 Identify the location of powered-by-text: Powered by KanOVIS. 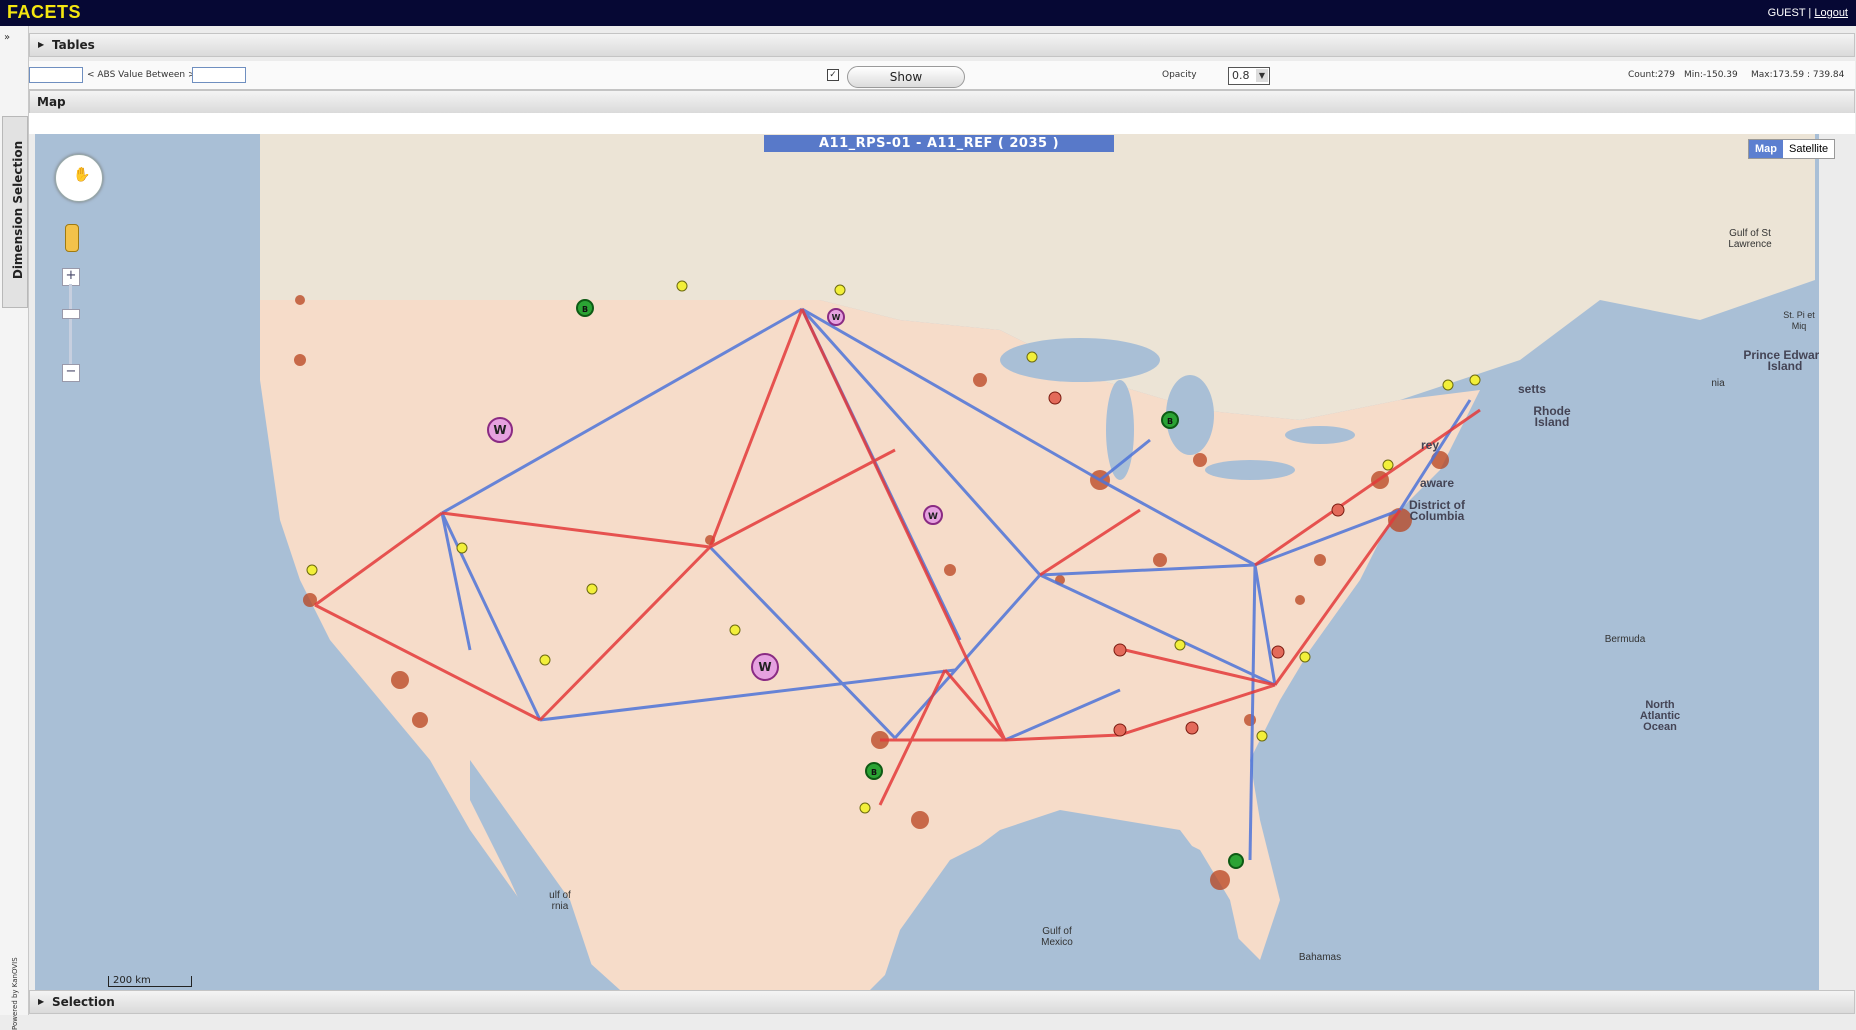
(15, 993).